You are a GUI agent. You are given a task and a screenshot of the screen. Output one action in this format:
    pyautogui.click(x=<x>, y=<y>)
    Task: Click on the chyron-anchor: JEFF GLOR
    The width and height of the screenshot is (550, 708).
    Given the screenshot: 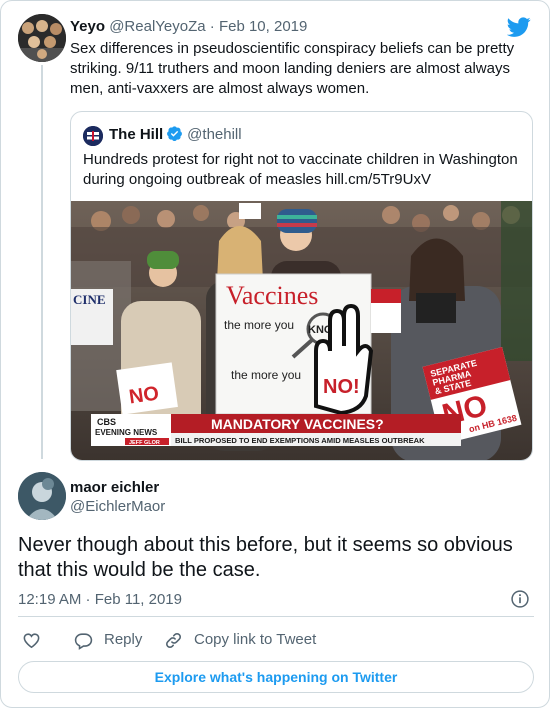 What is the action you would take?
    pyautogui.click(x=144, y=443)
    